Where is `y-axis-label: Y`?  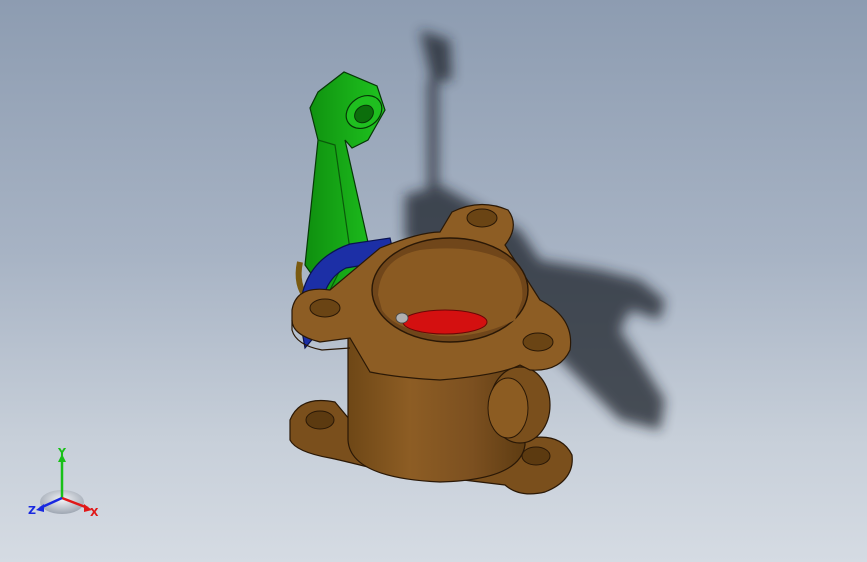 y-axis-label: Y is located at coordinates (62, 452).